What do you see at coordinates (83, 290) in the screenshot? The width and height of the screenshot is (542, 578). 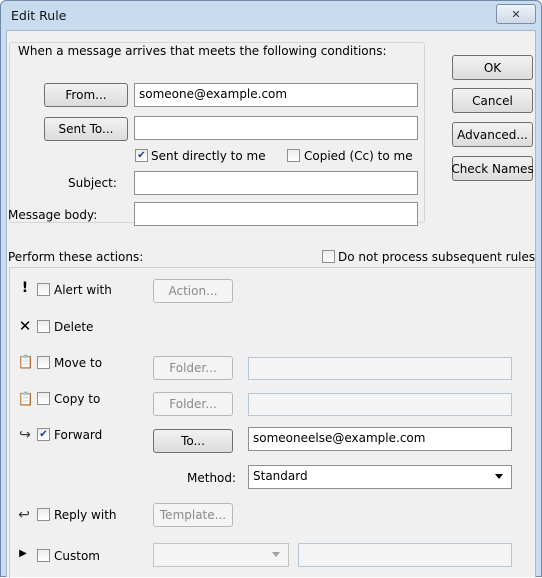 I see `alert-with-label: Alert with` at bounding box center [83, 290].